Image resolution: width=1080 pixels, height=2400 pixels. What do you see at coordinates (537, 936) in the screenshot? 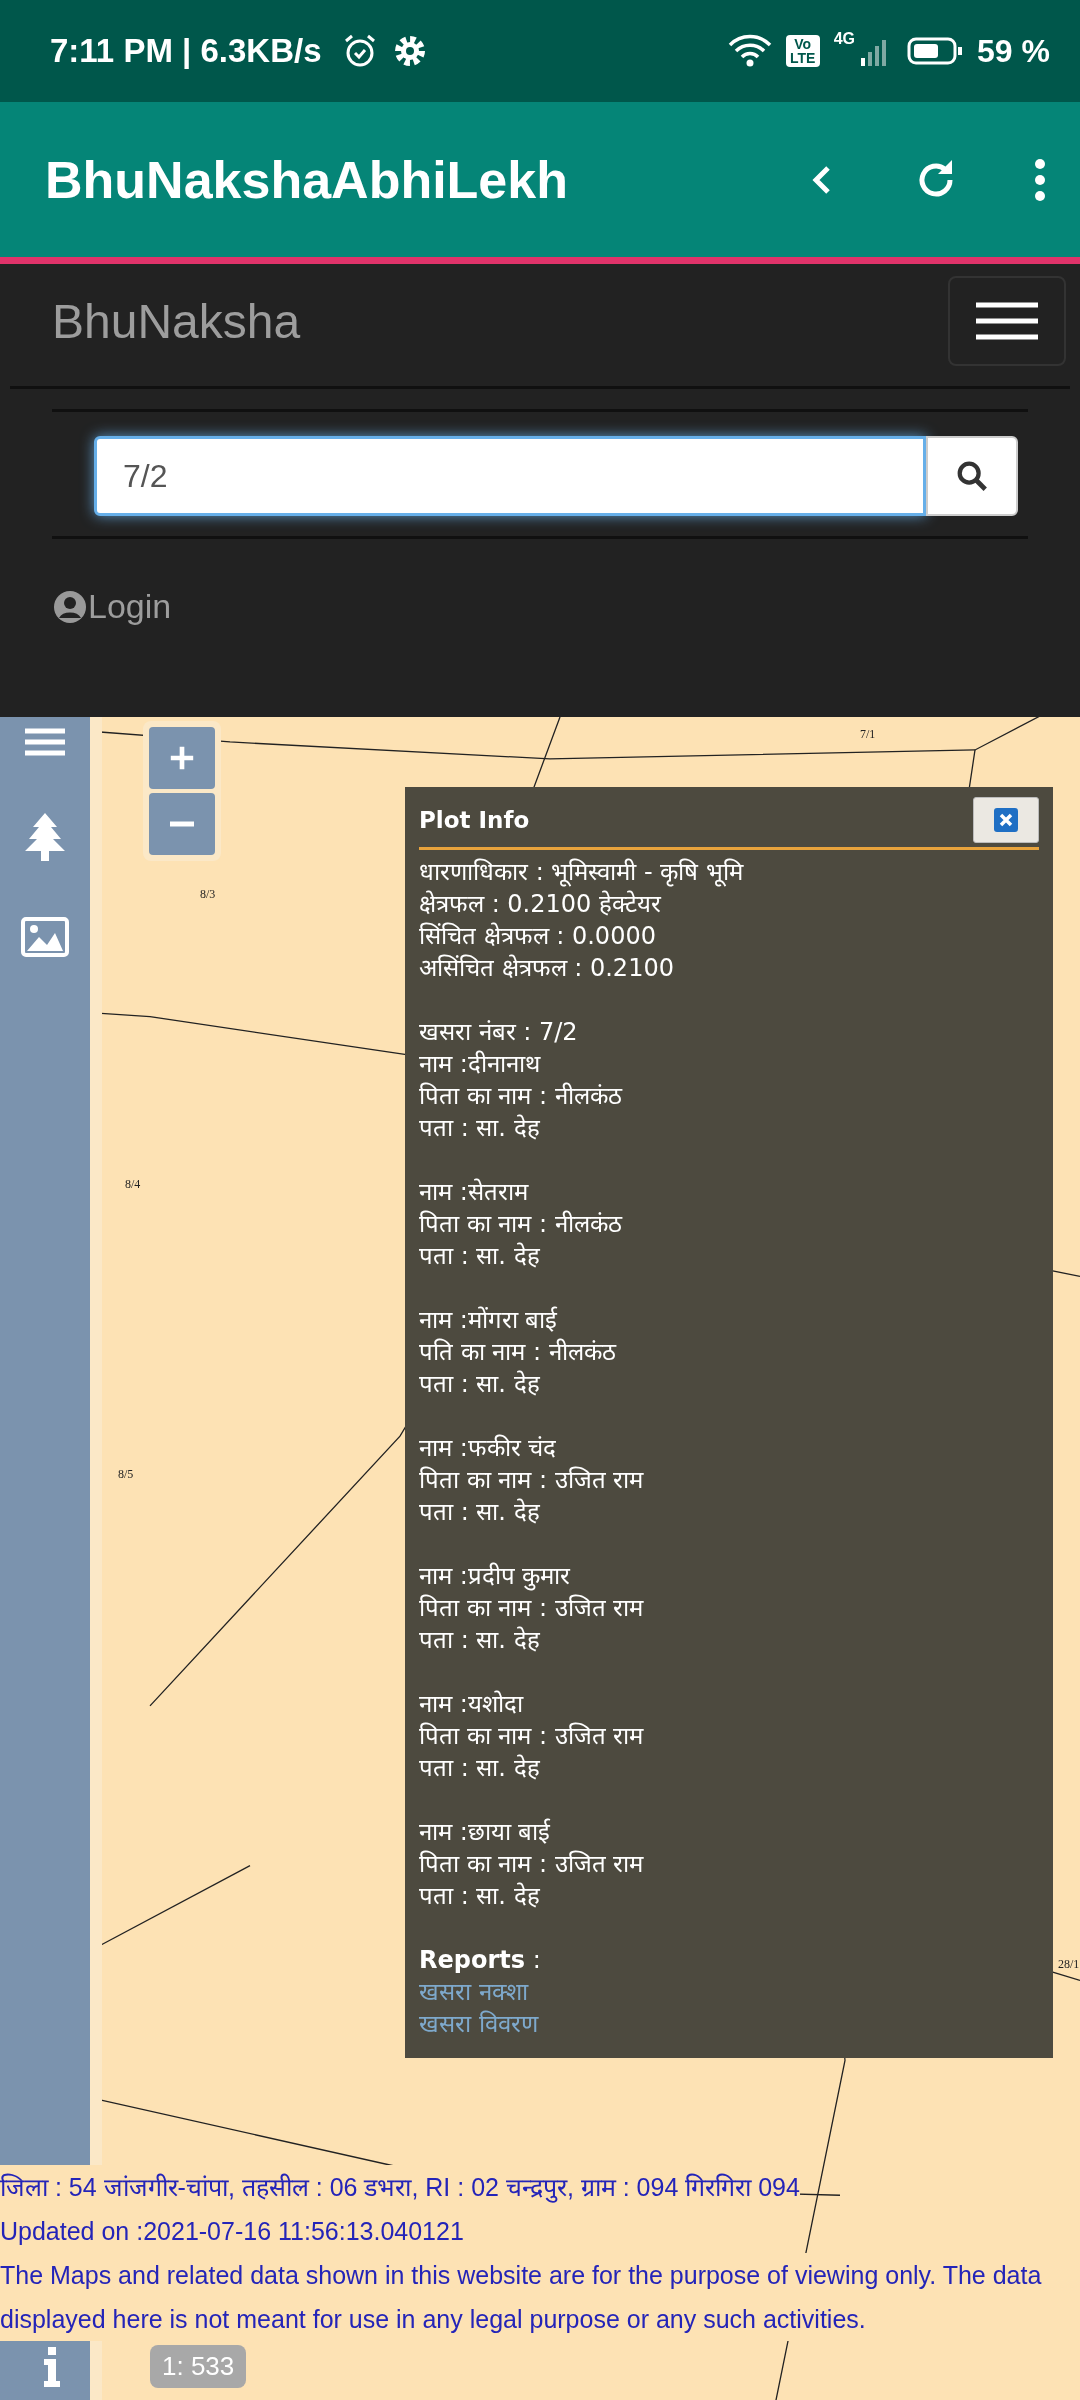
I see `plot-detail: सिंचित क्षेत्रफल : 0.0000` at bounding box center [537, 936].